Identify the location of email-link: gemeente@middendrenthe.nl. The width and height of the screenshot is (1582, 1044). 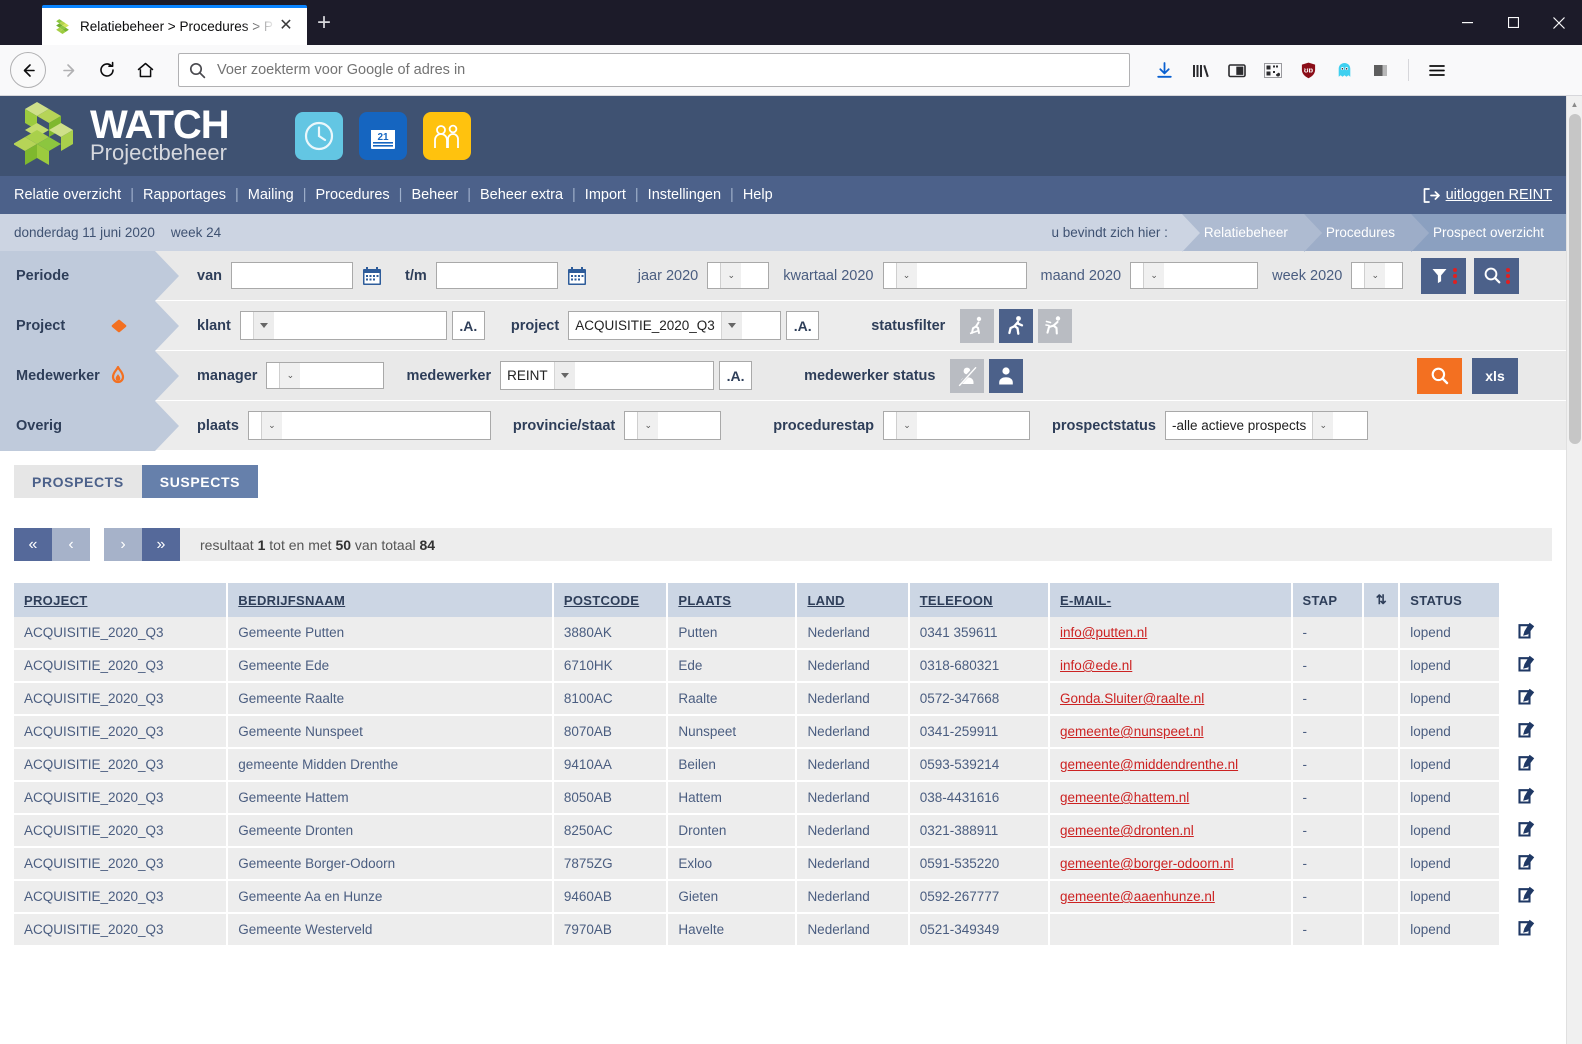
(1149, 764).